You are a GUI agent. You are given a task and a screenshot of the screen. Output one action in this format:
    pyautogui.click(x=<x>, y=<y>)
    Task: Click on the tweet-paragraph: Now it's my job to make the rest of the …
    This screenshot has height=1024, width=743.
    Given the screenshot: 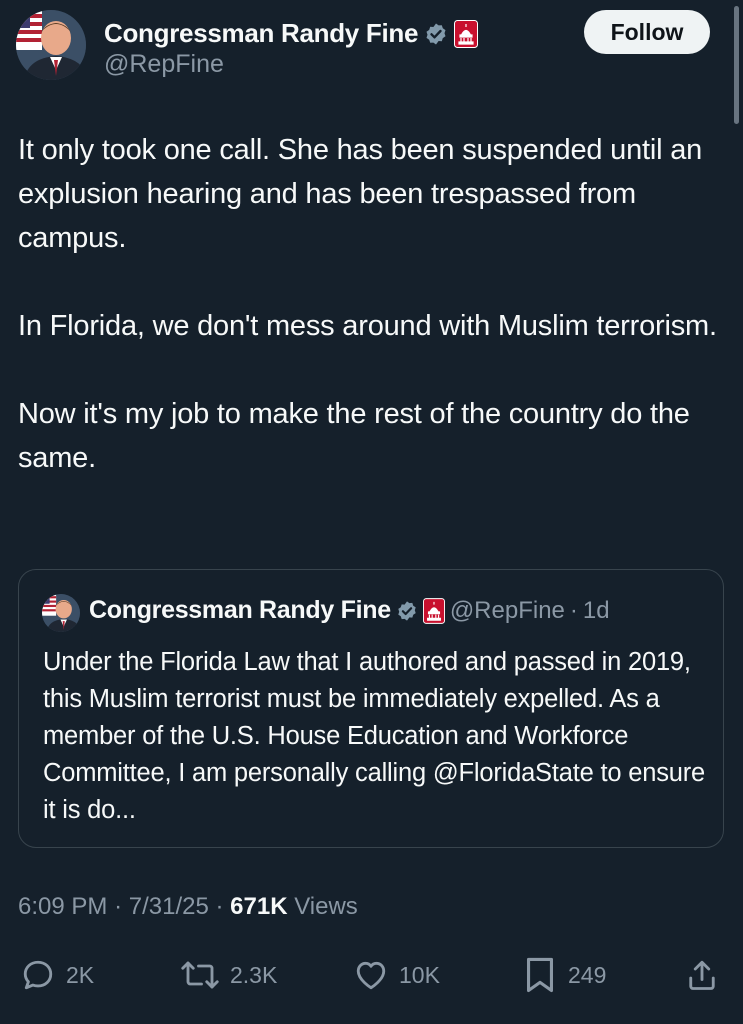 What is the action you would take?
    pyautogui.click(x=354, y=436)
    